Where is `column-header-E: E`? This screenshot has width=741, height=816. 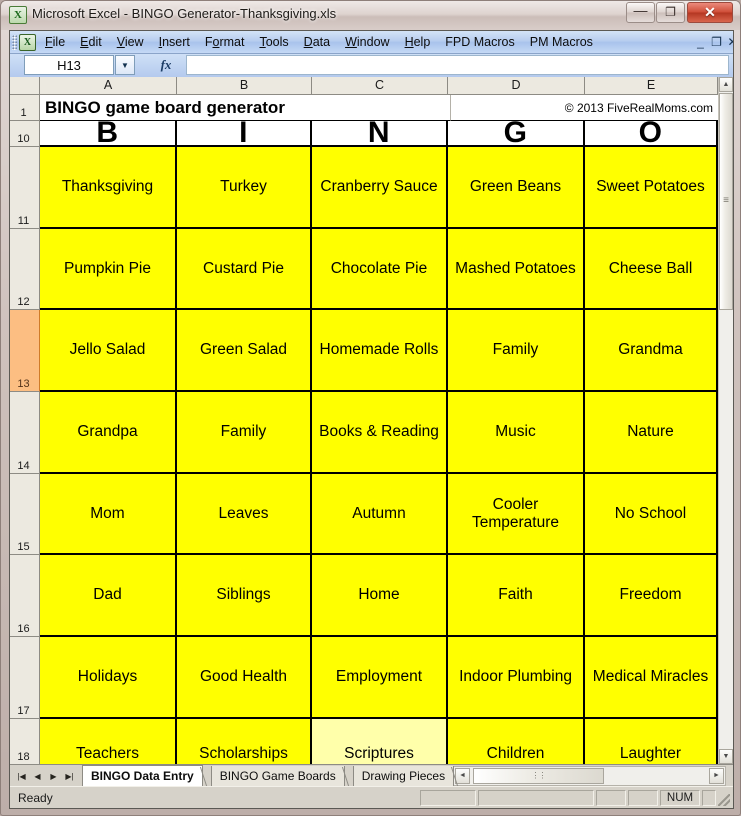
column-header-E: E is located at coordinates (651, 85).